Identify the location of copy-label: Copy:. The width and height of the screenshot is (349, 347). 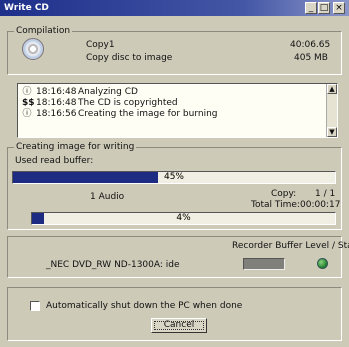
(284, 194).